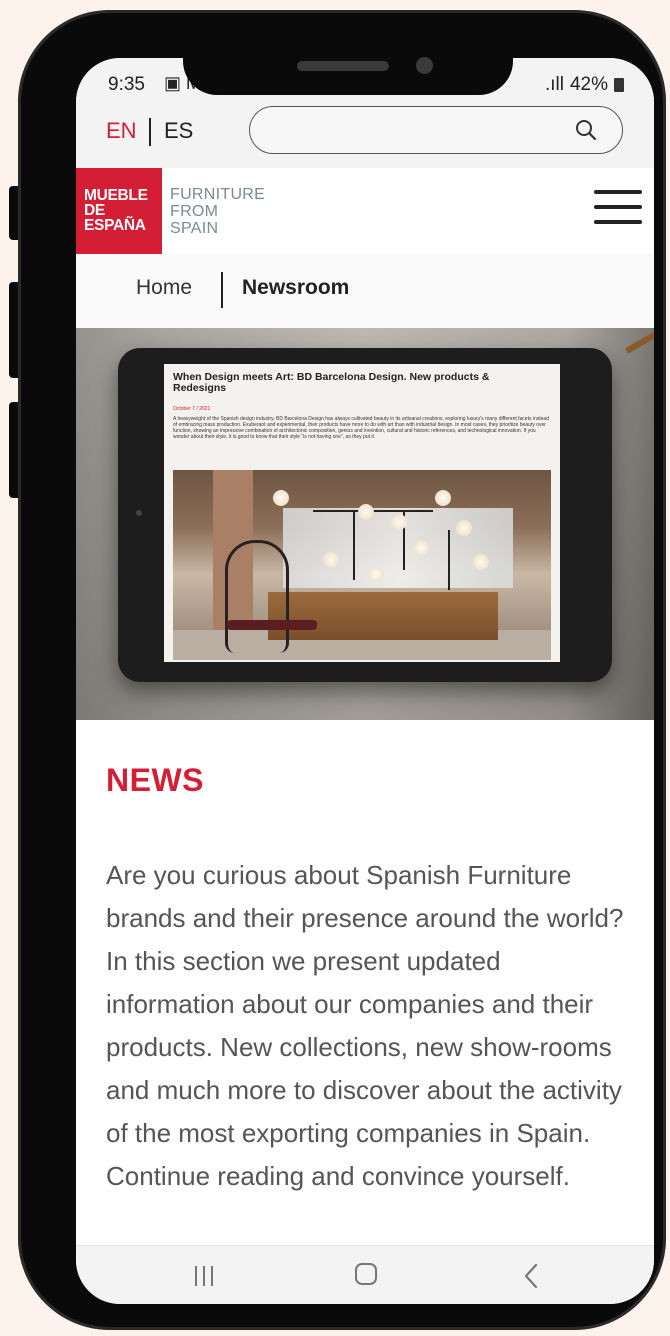 The width and height of the screenshot is (670, 1336). I want to click on logo-text-line: FURNITURE, so click(218, 194).